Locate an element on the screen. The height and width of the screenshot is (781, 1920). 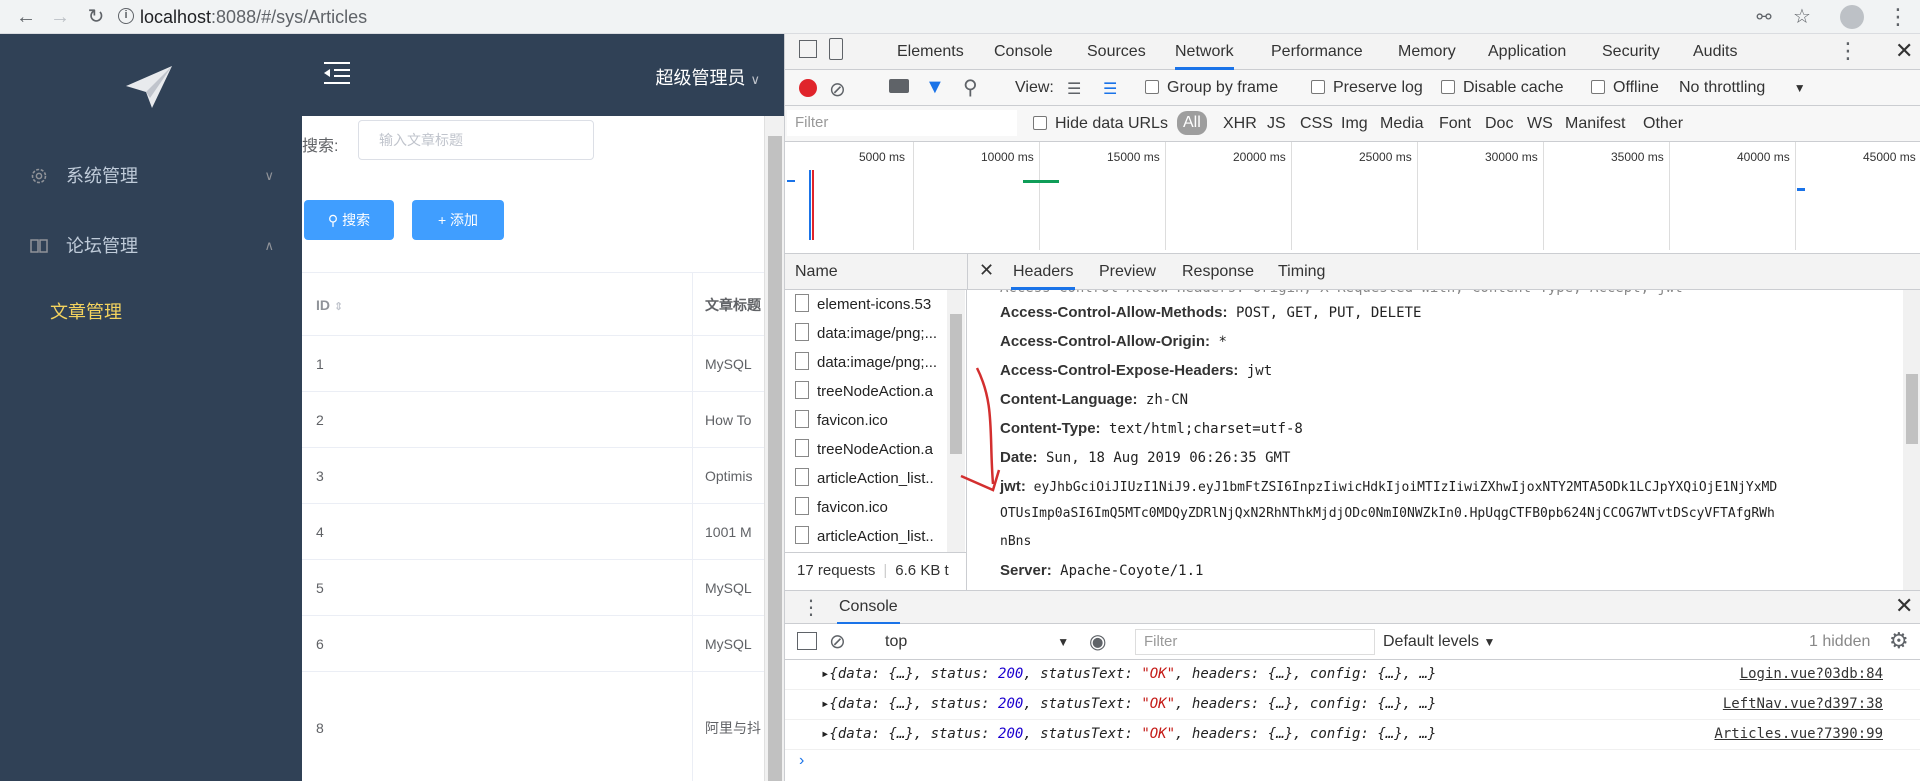
close-drawer-icon: ✕ is located at coordinates (1904, 606).